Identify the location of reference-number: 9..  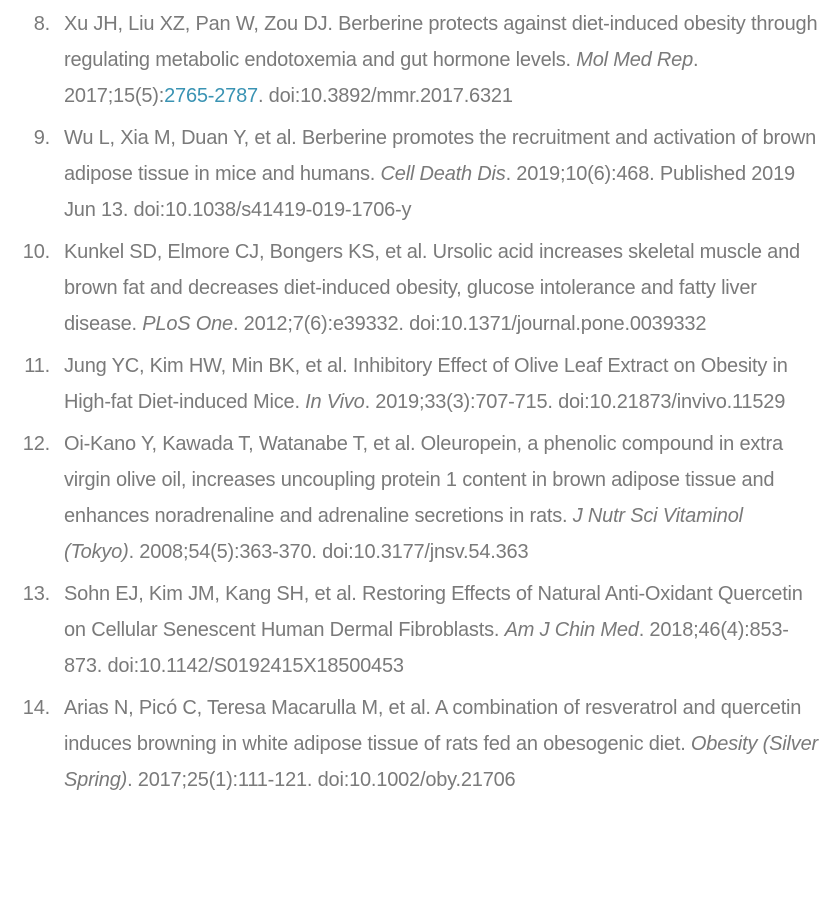
(41, 138).